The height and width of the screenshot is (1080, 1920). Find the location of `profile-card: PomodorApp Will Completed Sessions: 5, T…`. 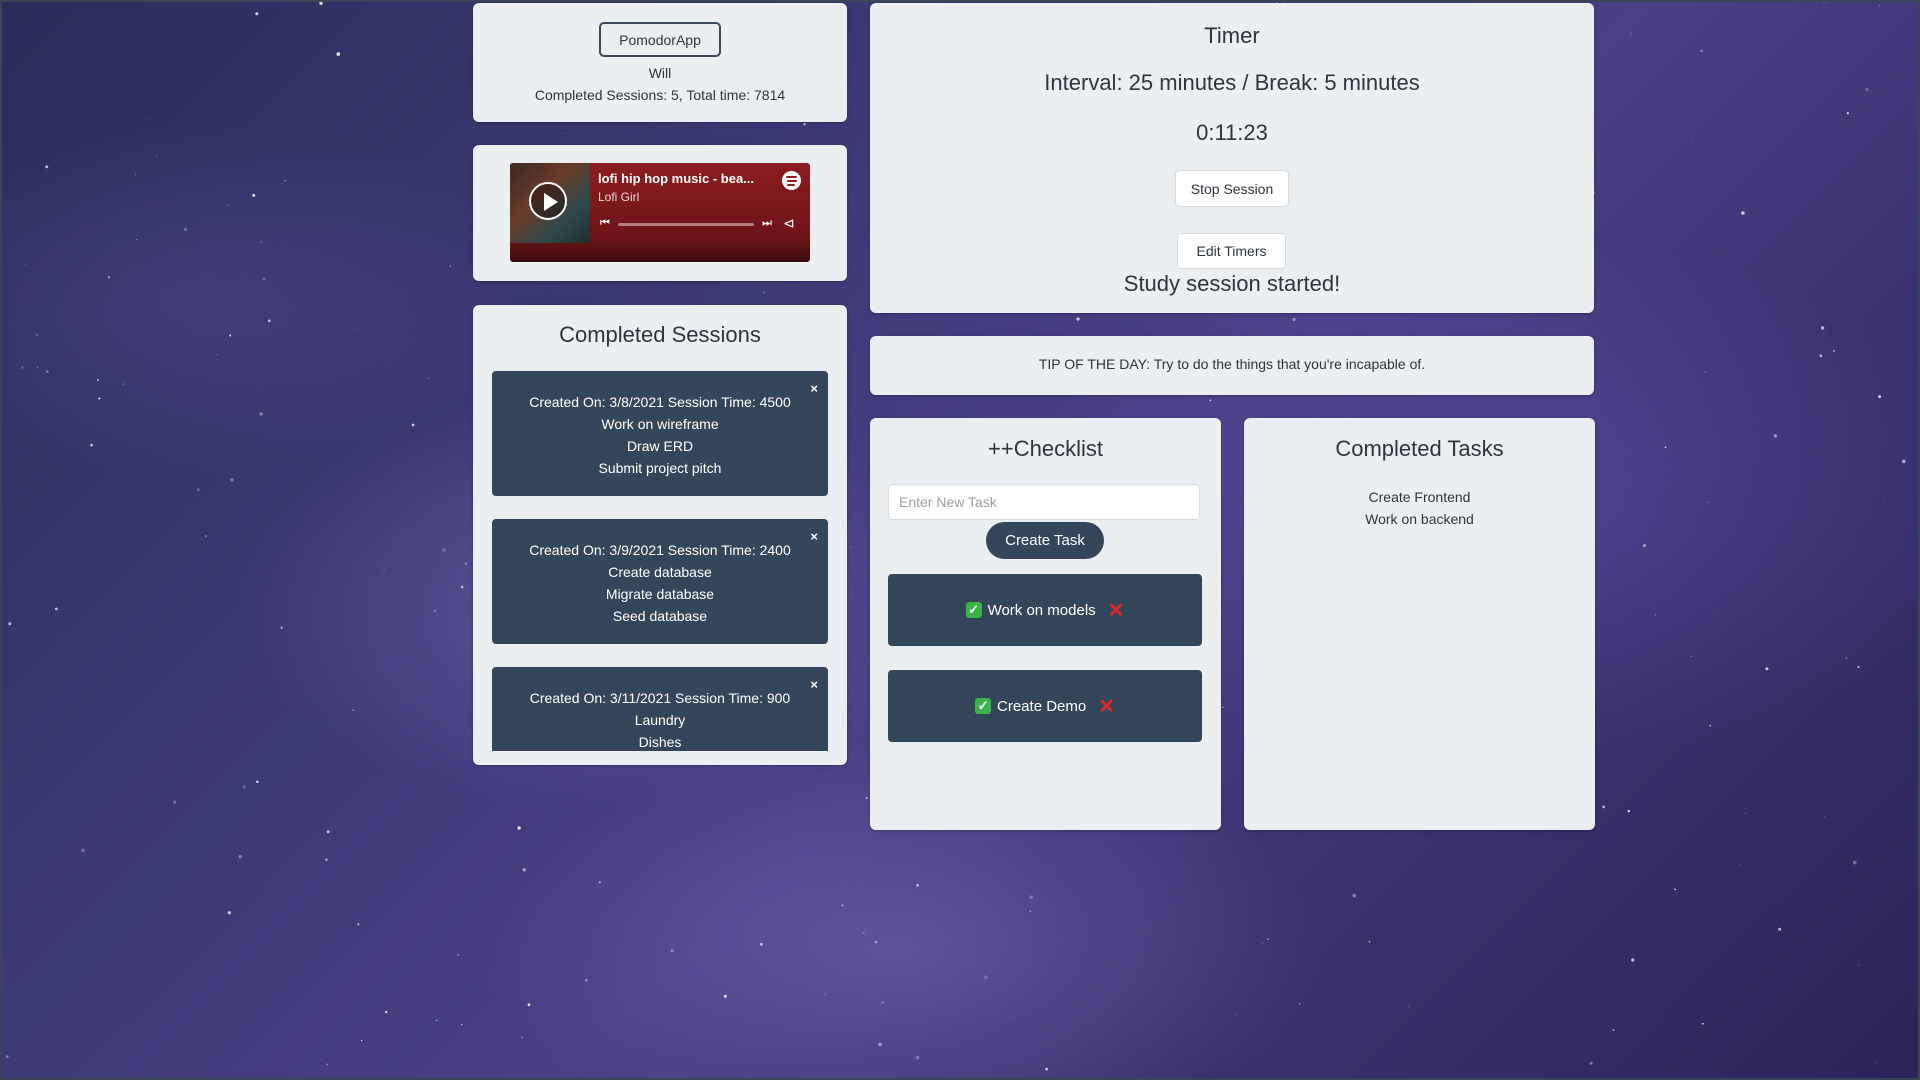

profile-card: PomodorApp Will Completed Sessions: 5, T… is located at coordinates (660, 62).